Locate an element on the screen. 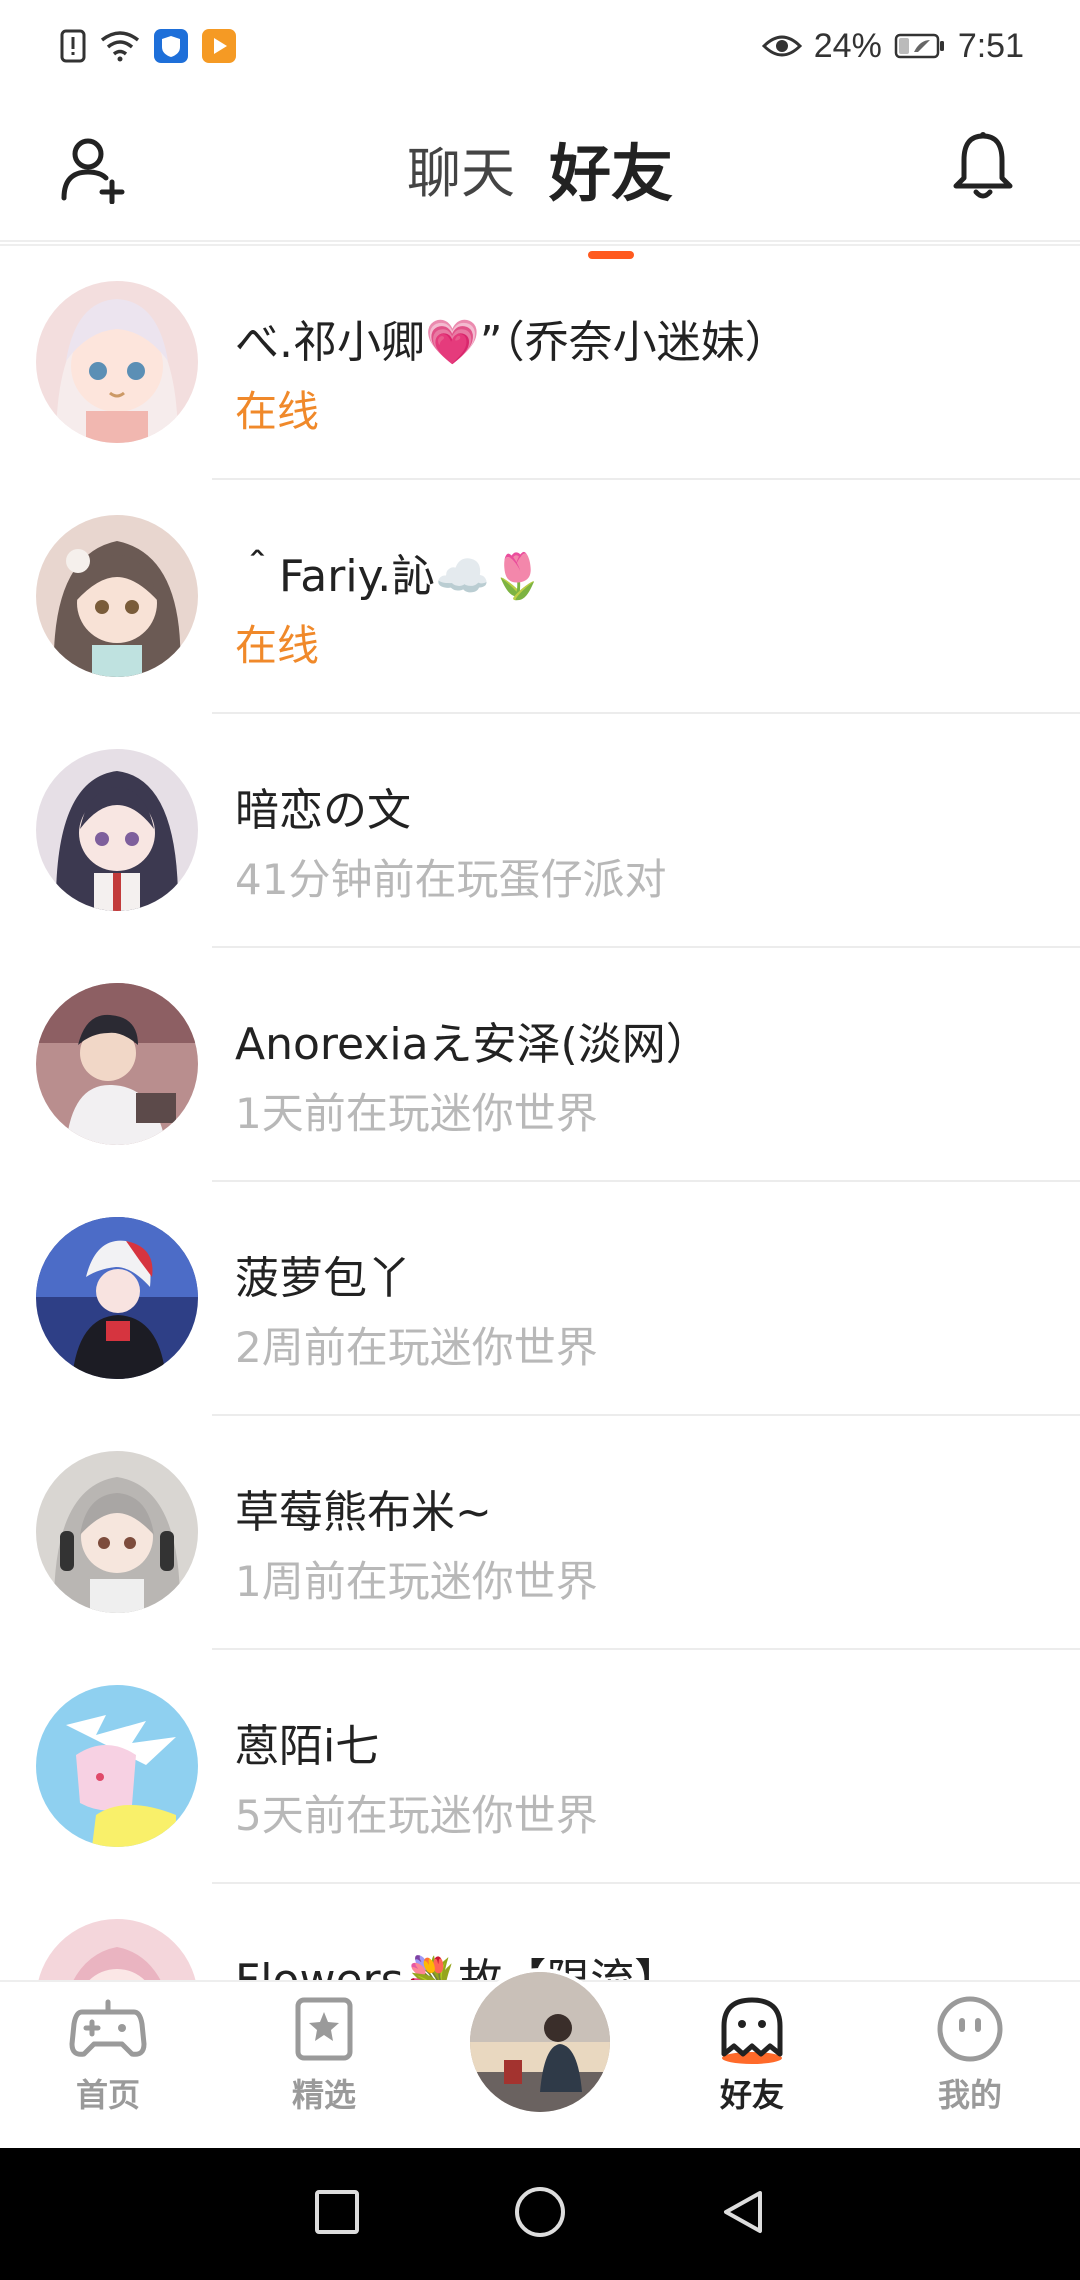  center-avatar is located at coordinates (540, 2042).